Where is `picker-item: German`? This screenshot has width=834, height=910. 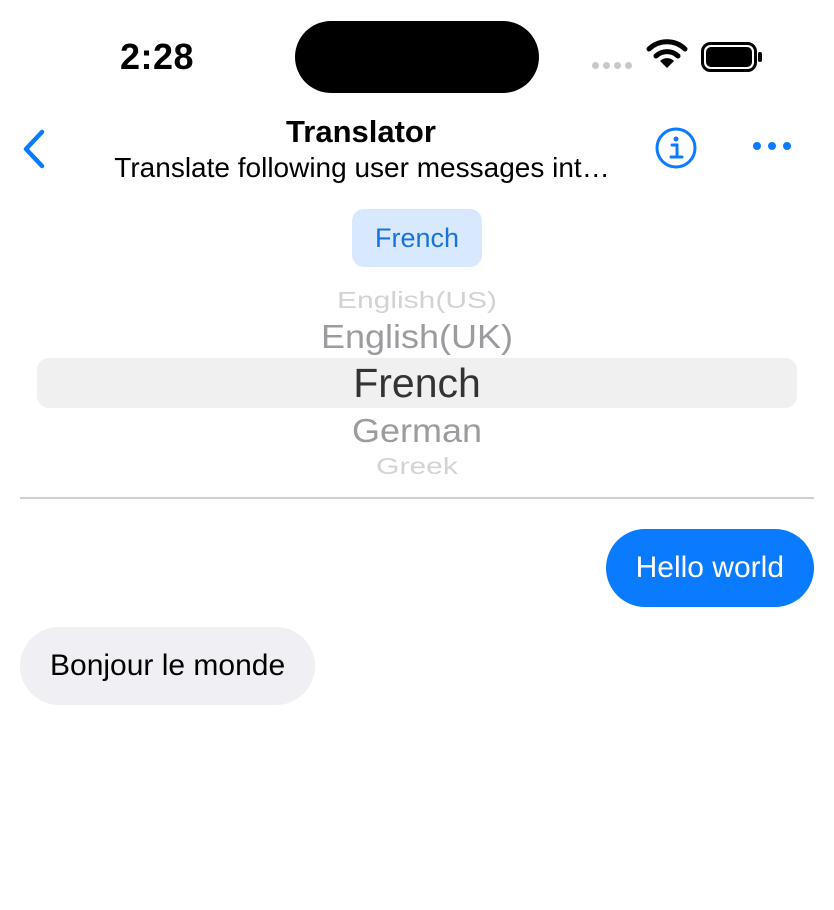 picker-item: German is located at coordinates (417, 431).